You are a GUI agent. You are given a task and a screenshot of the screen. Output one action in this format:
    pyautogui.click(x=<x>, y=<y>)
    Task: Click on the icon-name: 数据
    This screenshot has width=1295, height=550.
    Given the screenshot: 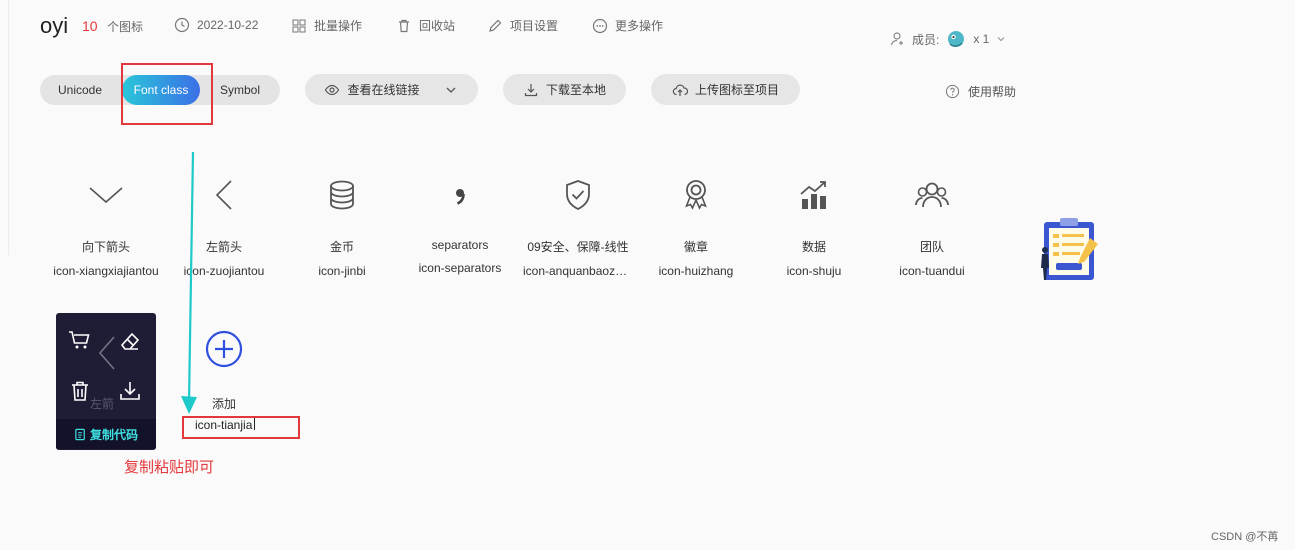 What is the action you would take?
    pyautogui.click(x=813, y=247)
    